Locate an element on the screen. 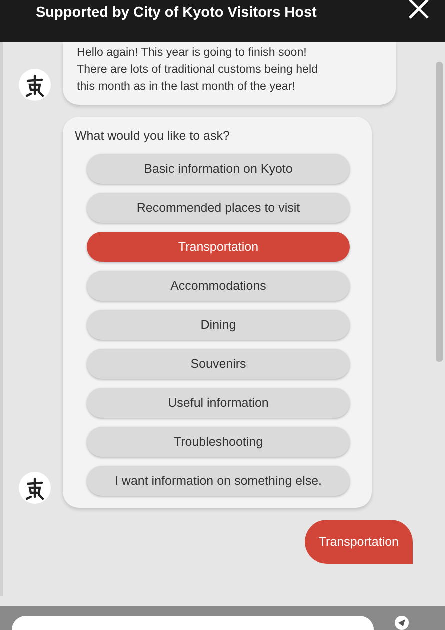 This screenshot has height=630, width=445. message-text: There are lots of traditional customs being held is located at coordinates (198, 70).